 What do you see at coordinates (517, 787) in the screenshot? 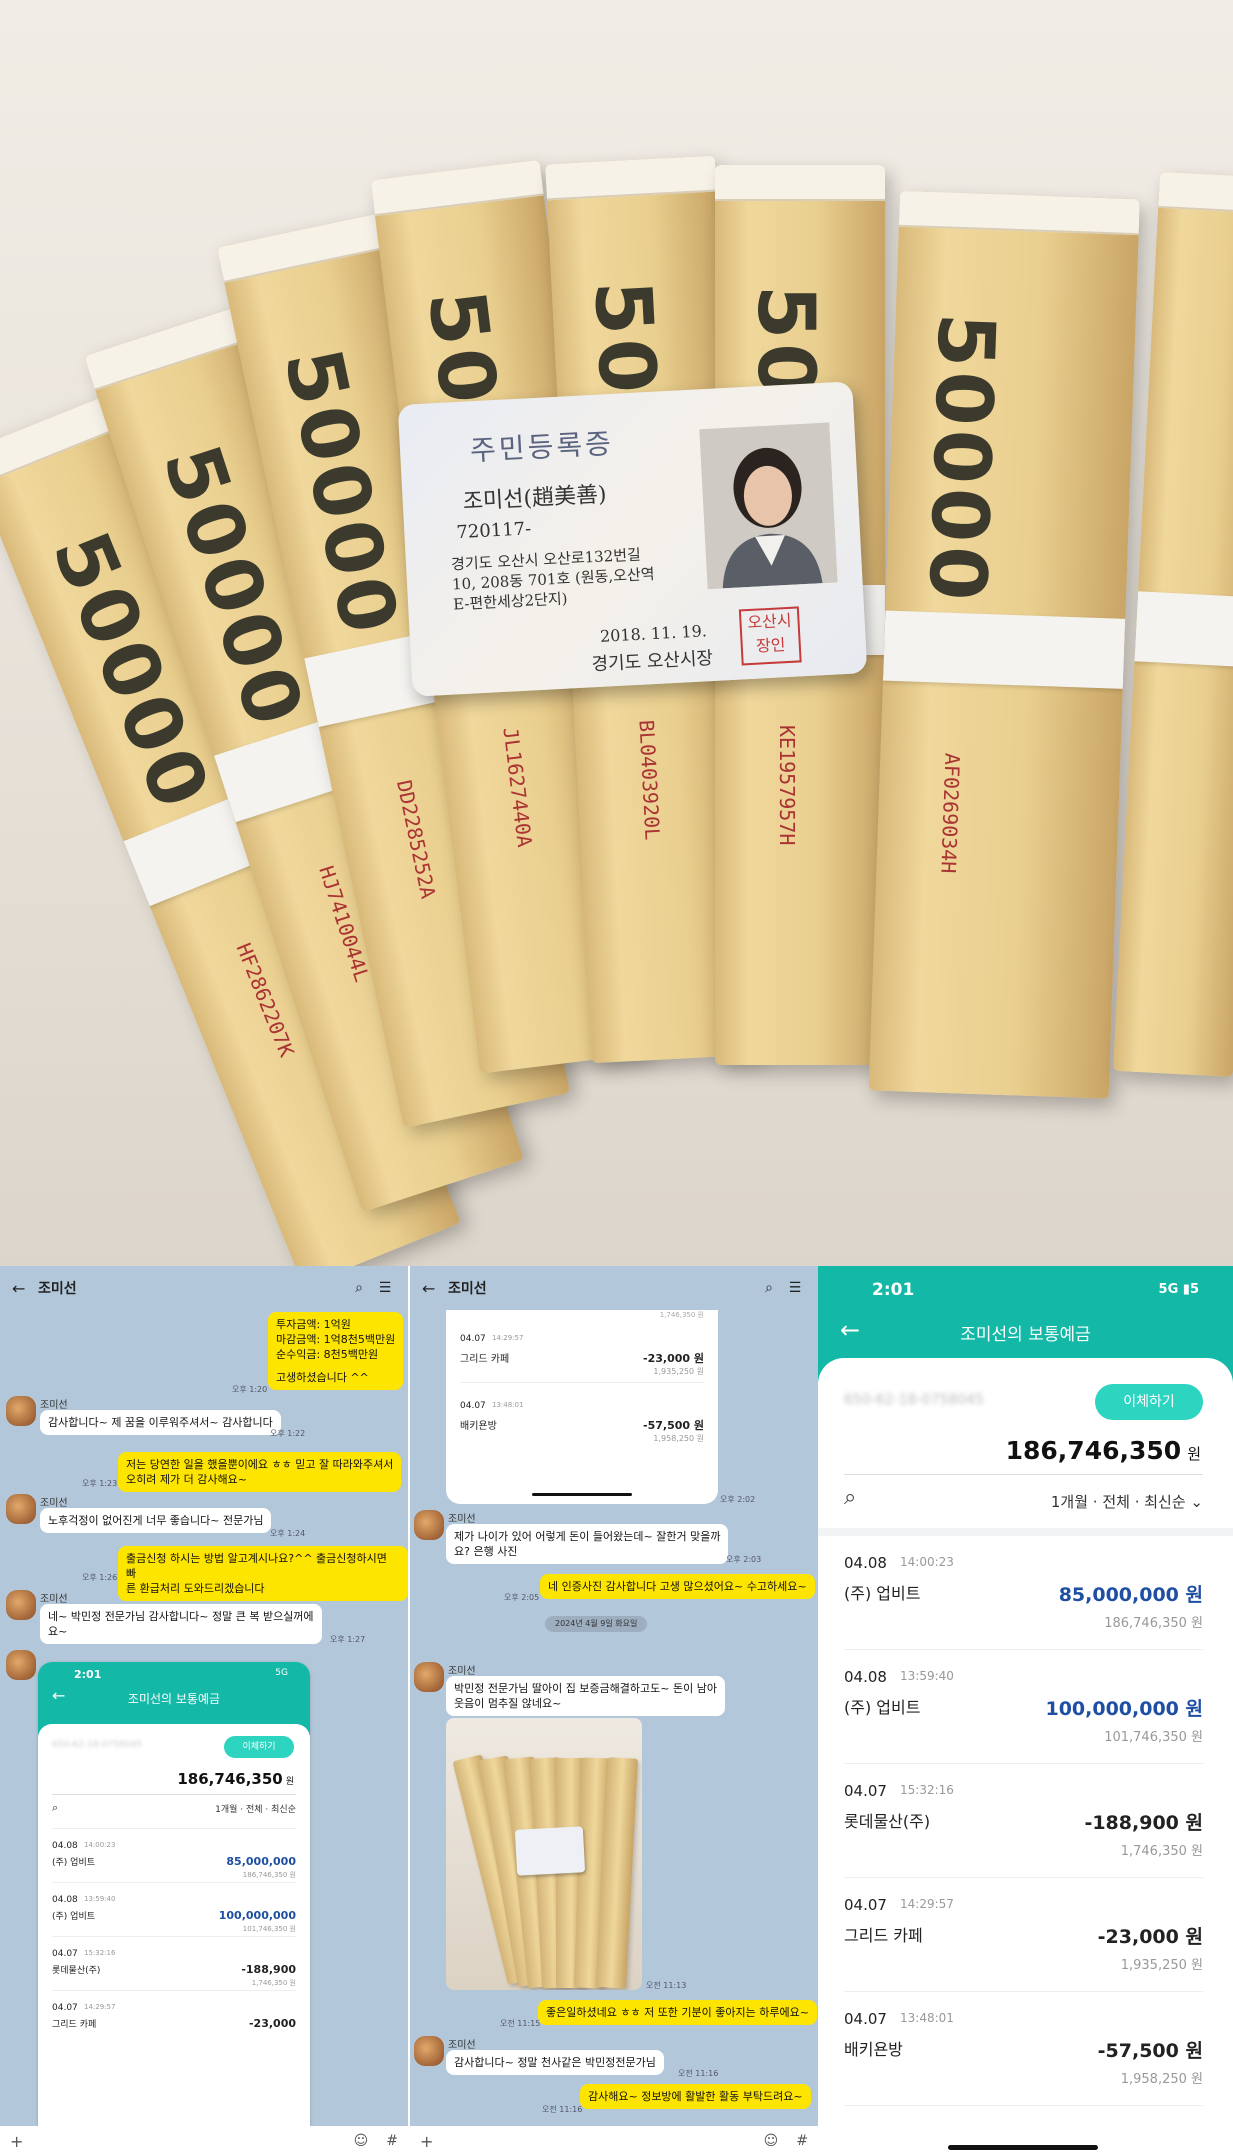
I see `note-serial: JL1627440A` at bounding box center [517, 787].